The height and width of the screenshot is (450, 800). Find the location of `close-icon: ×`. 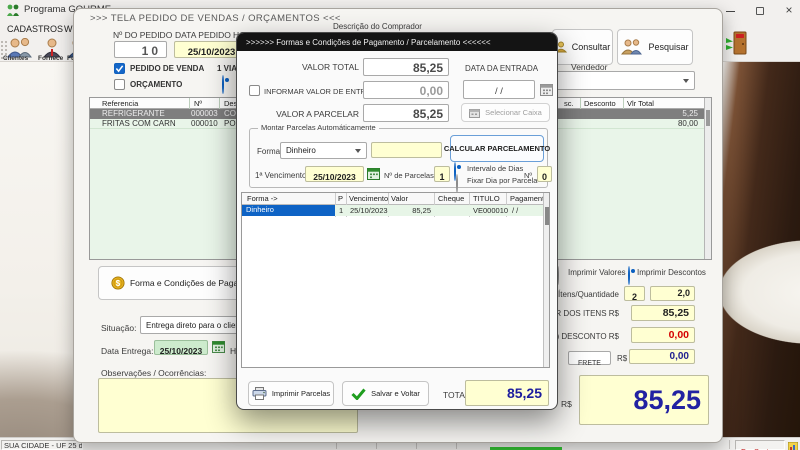

close-icon: × is located at coordinates (789, 10).